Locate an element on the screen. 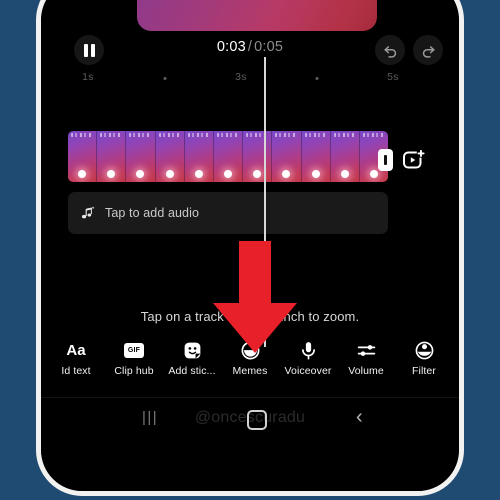 The width and height of the screenshot is (500, 500). audio-track-label: Tap to add audio is located at coordinates (152, 213).